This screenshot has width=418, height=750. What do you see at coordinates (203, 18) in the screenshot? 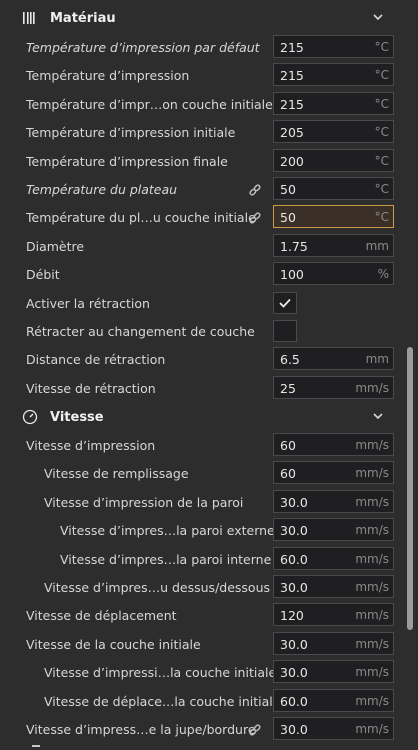
I see `section-header-material: Matériau` at bounding box center [203, 18].